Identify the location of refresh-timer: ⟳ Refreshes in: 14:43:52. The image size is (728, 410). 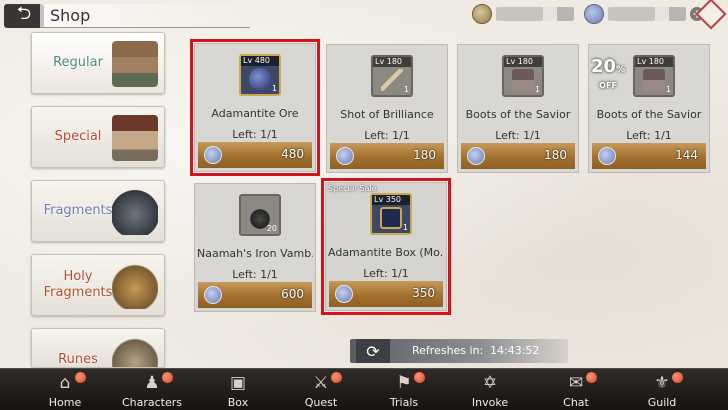
(459, 351).